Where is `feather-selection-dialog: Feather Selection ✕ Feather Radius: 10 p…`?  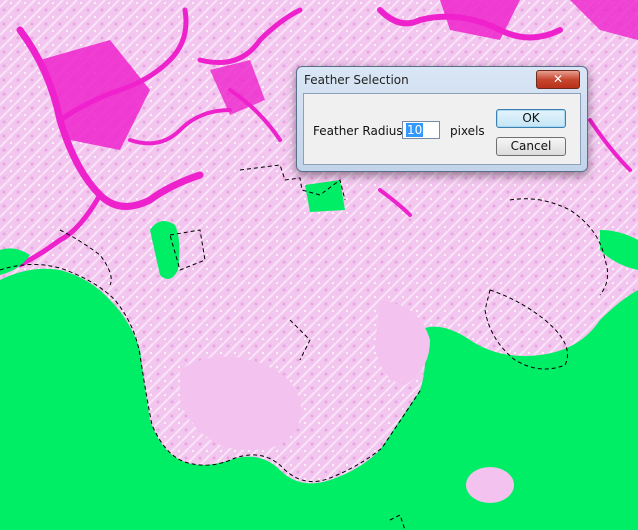
feather-selection-dialog: Feather Selection ✕ Feather Radius: 10 p… is located at coordinates (442, 119).